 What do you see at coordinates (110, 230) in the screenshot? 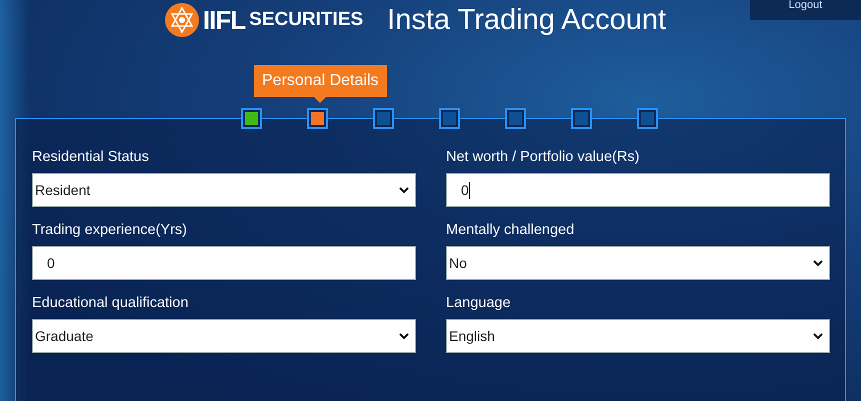
I see `field-label: Trading experience(Yrs)` at bounding box center [110, 230].